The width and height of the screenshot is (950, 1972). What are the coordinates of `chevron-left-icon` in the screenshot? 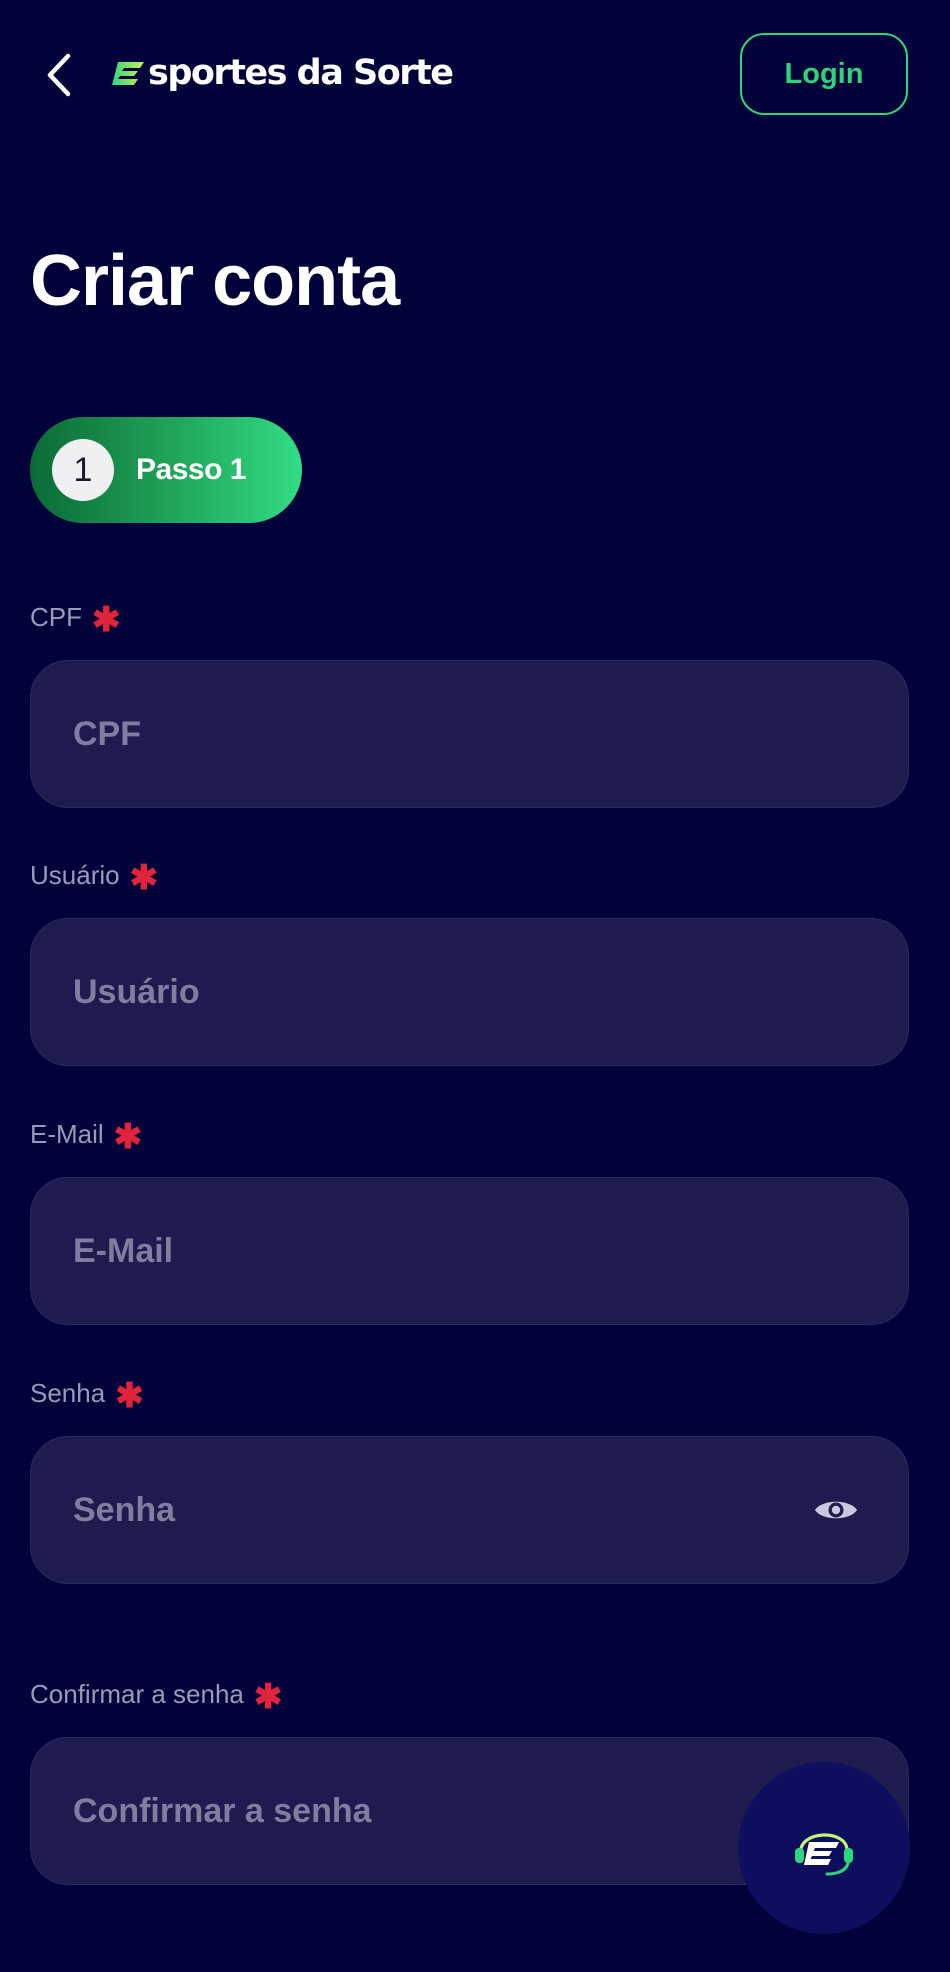 It's located at (59, 75).